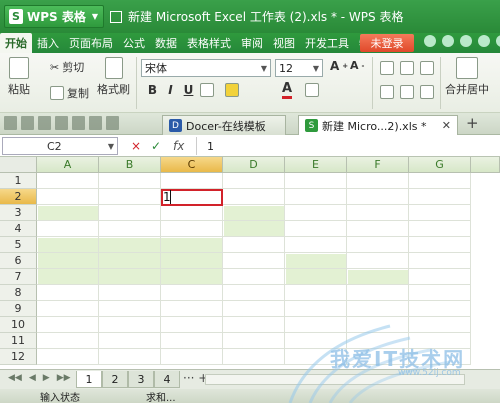 The height and width of the screenshot is (404, 500). I want to click on cell-F3, so click(378, 213).